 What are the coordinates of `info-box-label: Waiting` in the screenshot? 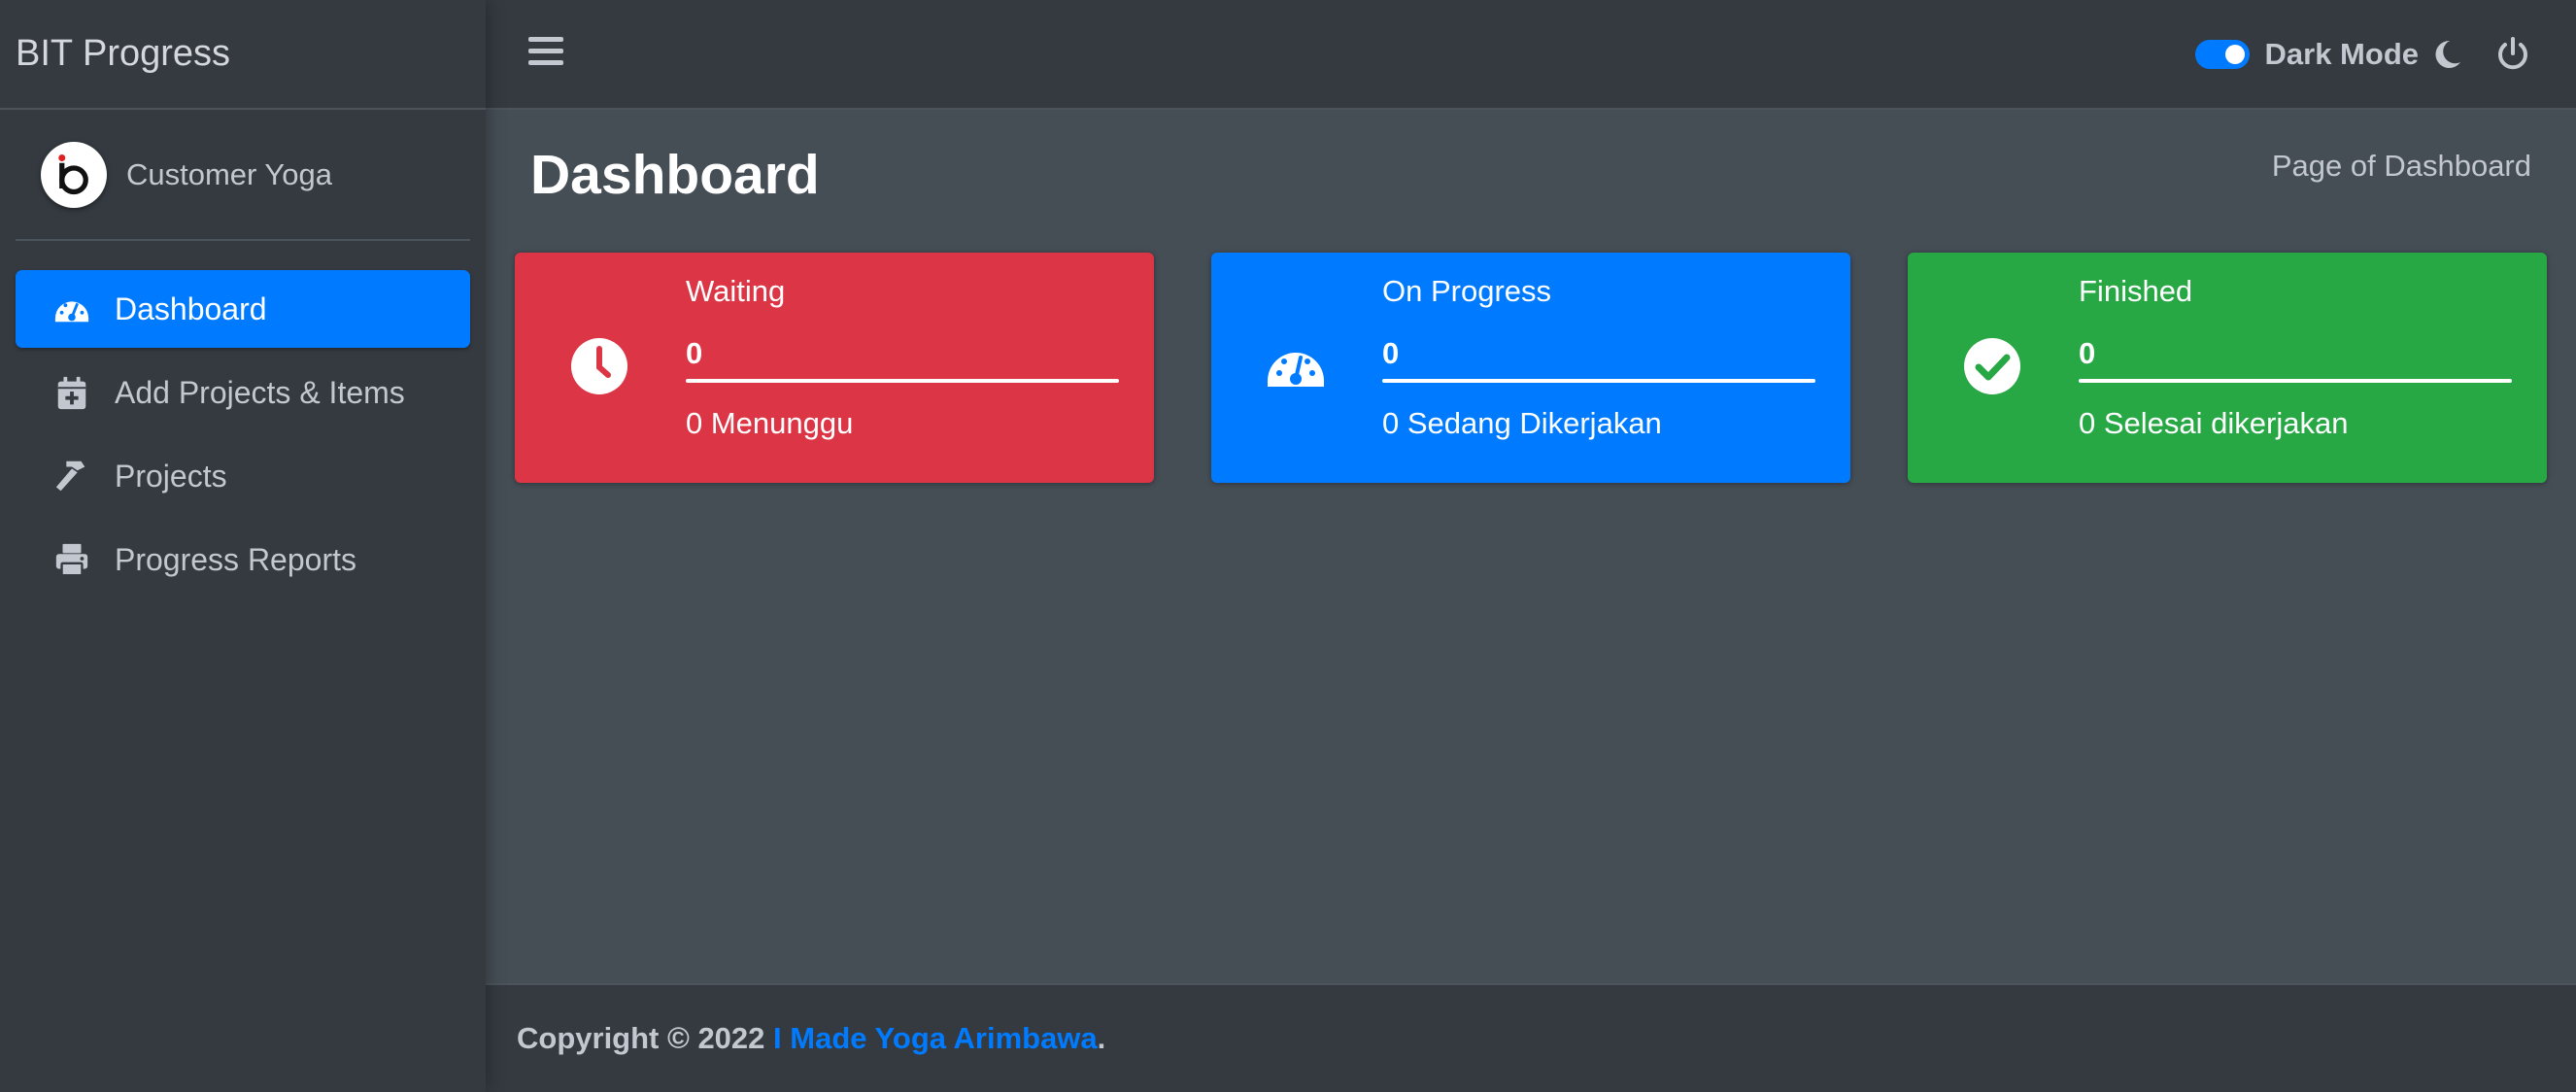 It's located at (736, 291).